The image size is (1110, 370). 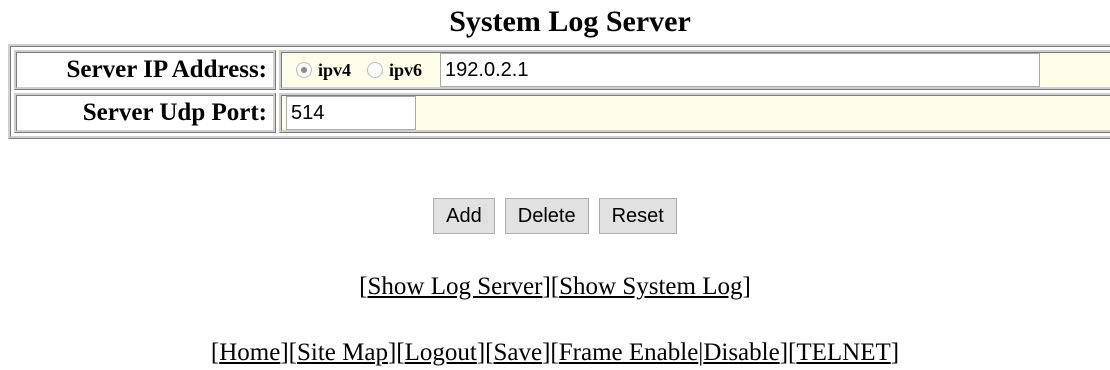 What do you see at coordinates (629, 352) in the screenshot?
I see `frame-enable-link: Frame Enable` at bounding box center [629, 352].